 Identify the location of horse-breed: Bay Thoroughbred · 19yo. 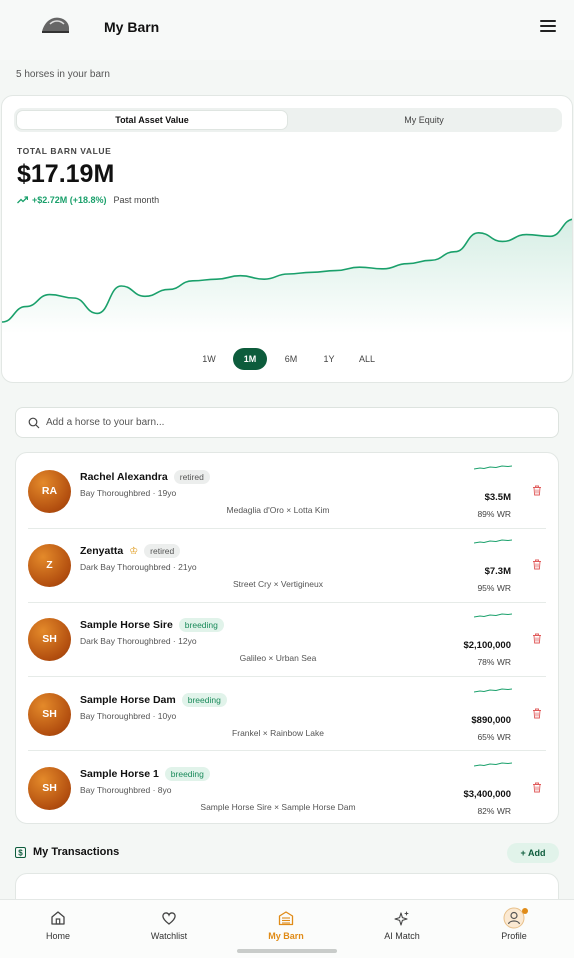
(128, 493).